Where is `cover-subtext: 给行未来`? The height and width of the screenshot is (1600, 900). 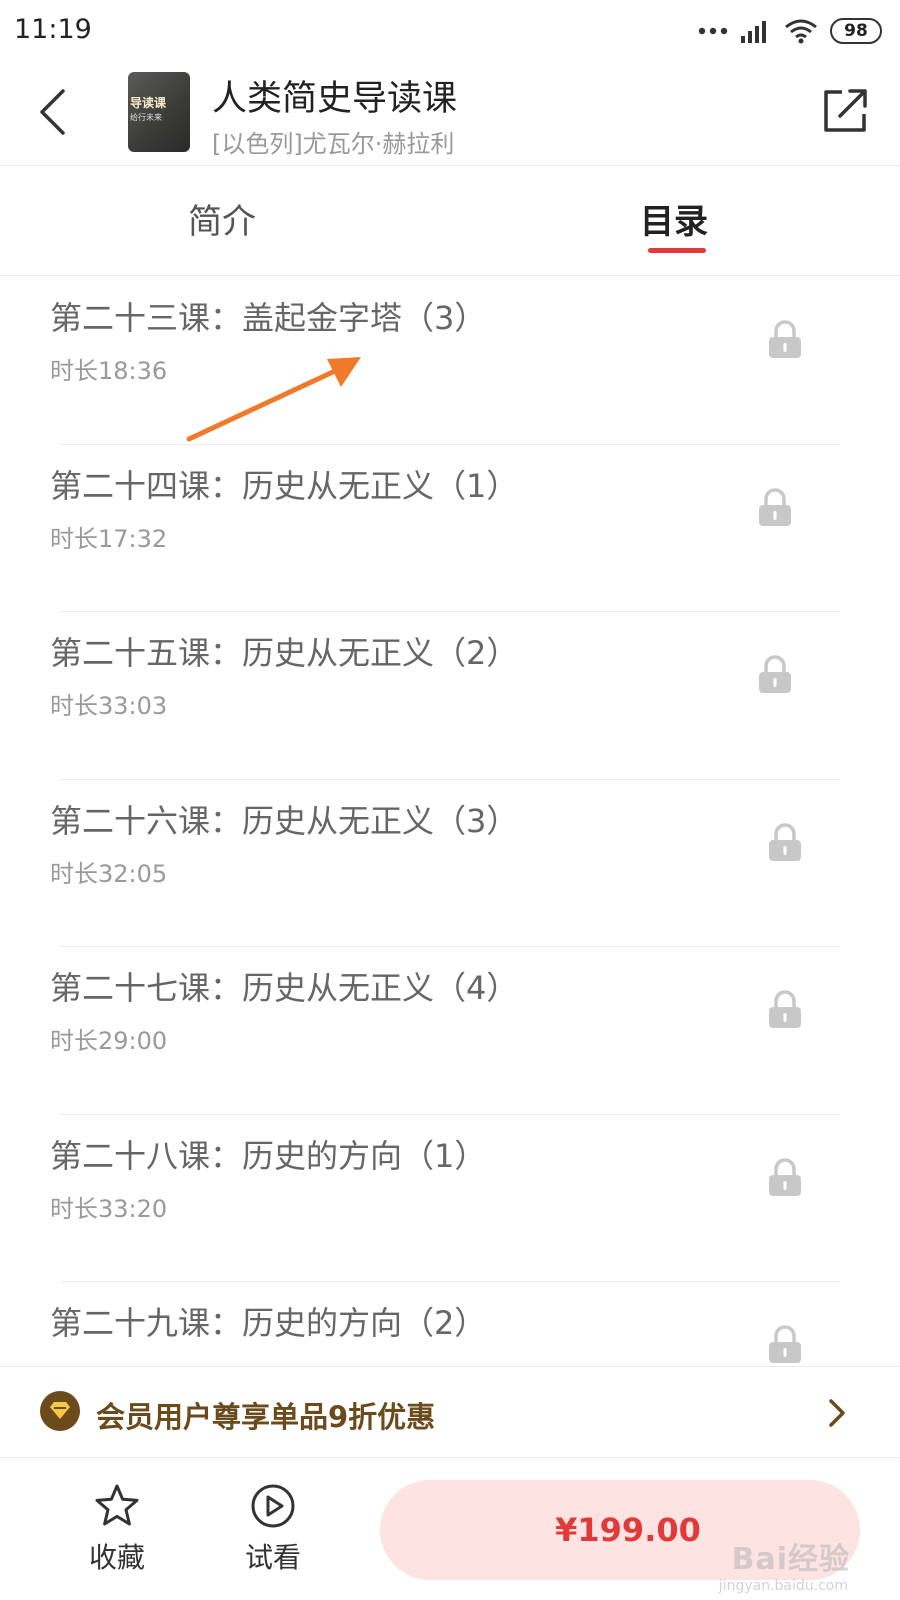
cover-subtext: 给行未来 is located at coordinates (146, 117).